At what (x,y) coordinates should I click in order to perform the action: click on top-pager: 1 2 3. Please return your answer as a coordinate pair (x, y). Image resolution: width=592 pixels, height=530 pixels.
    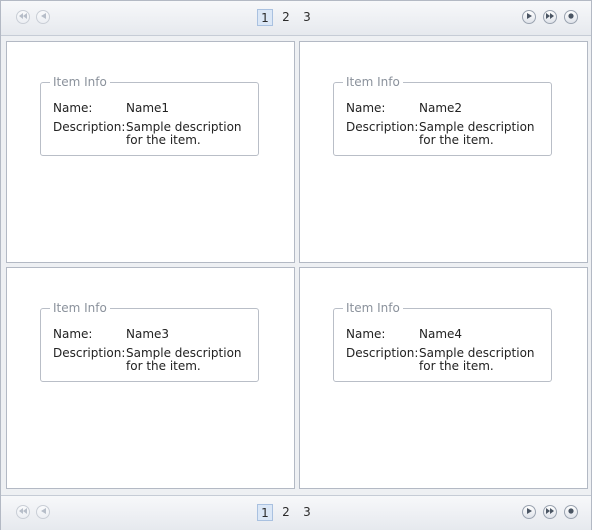
    Looking at the image, I should click on (296, 18).